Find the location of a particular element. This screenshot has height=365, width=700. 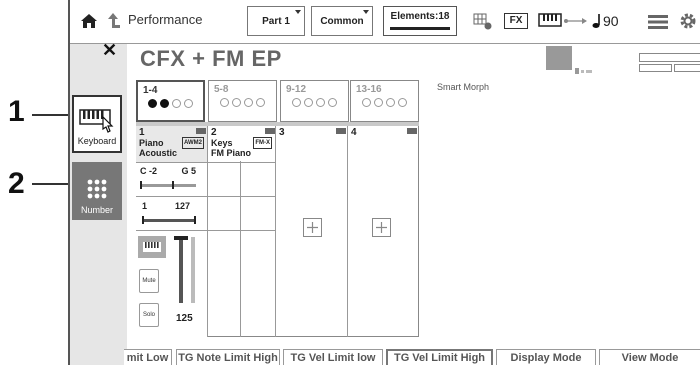

close-icon: ✕ is located at coordinates (109, 50).